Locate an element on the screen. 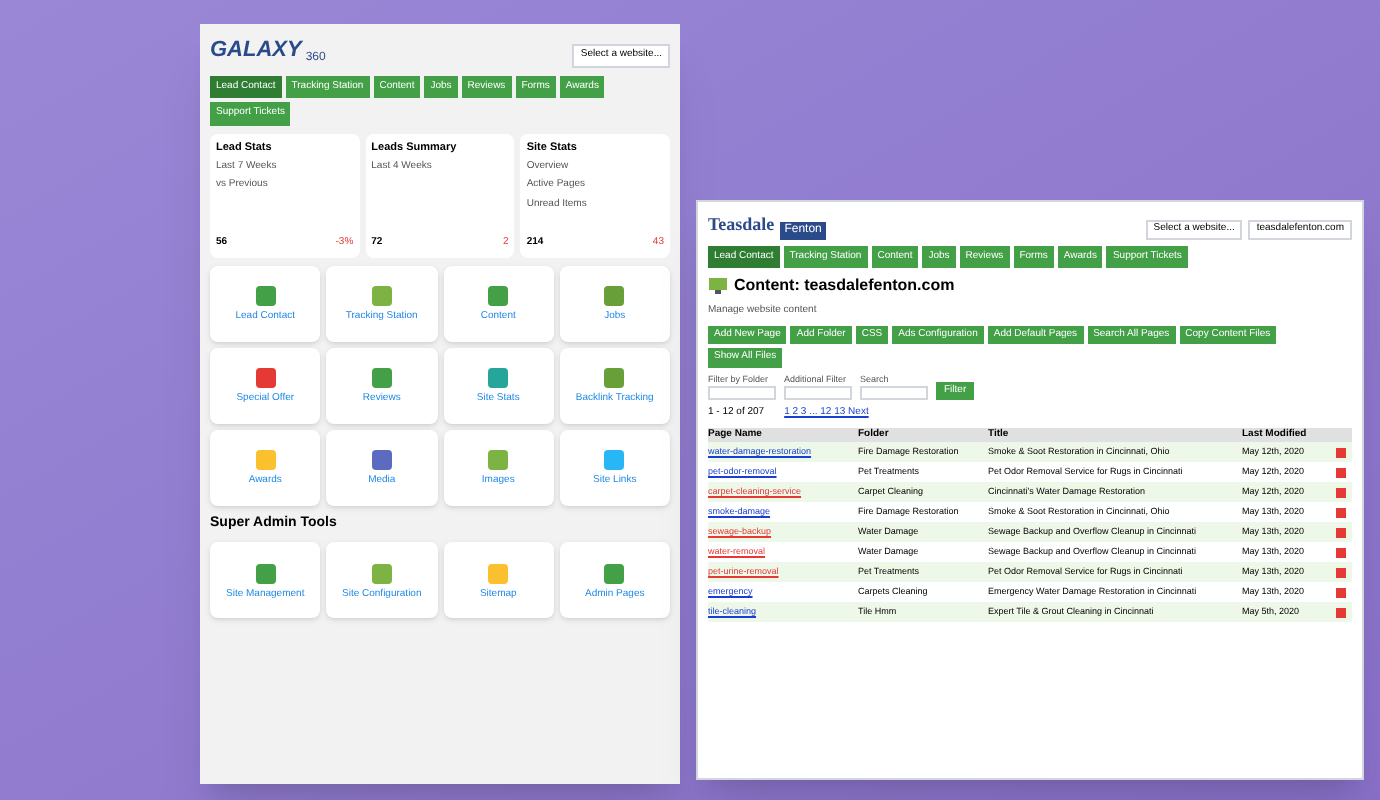  page-title: Content: teasdalefenton.com is located at coordinates (844, 286).